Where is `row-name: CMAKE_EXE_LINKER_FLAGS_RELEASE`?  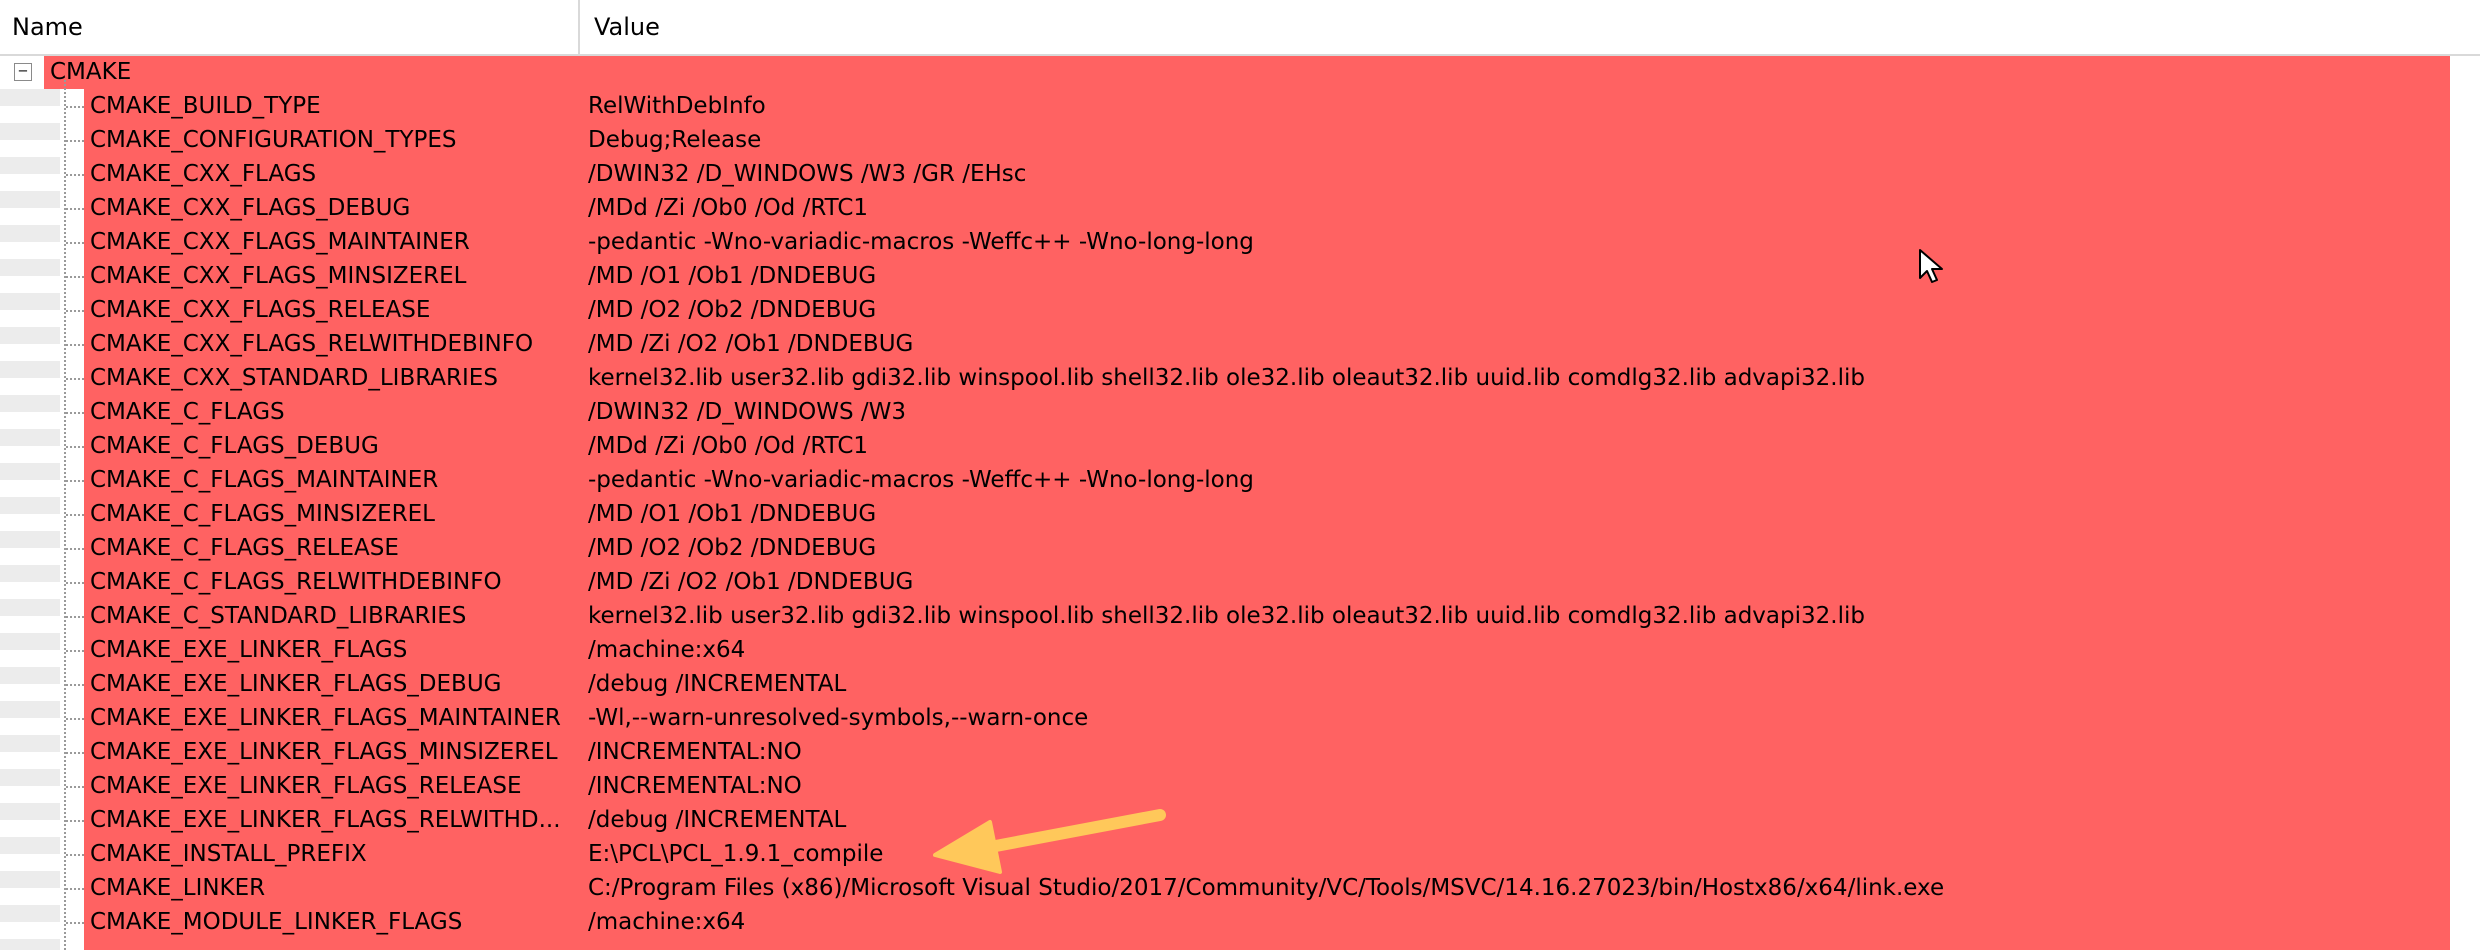
row-name: CMAKE_EXE_LINKER_FLAGS_RELEASE is located at coordinates (306, 786).